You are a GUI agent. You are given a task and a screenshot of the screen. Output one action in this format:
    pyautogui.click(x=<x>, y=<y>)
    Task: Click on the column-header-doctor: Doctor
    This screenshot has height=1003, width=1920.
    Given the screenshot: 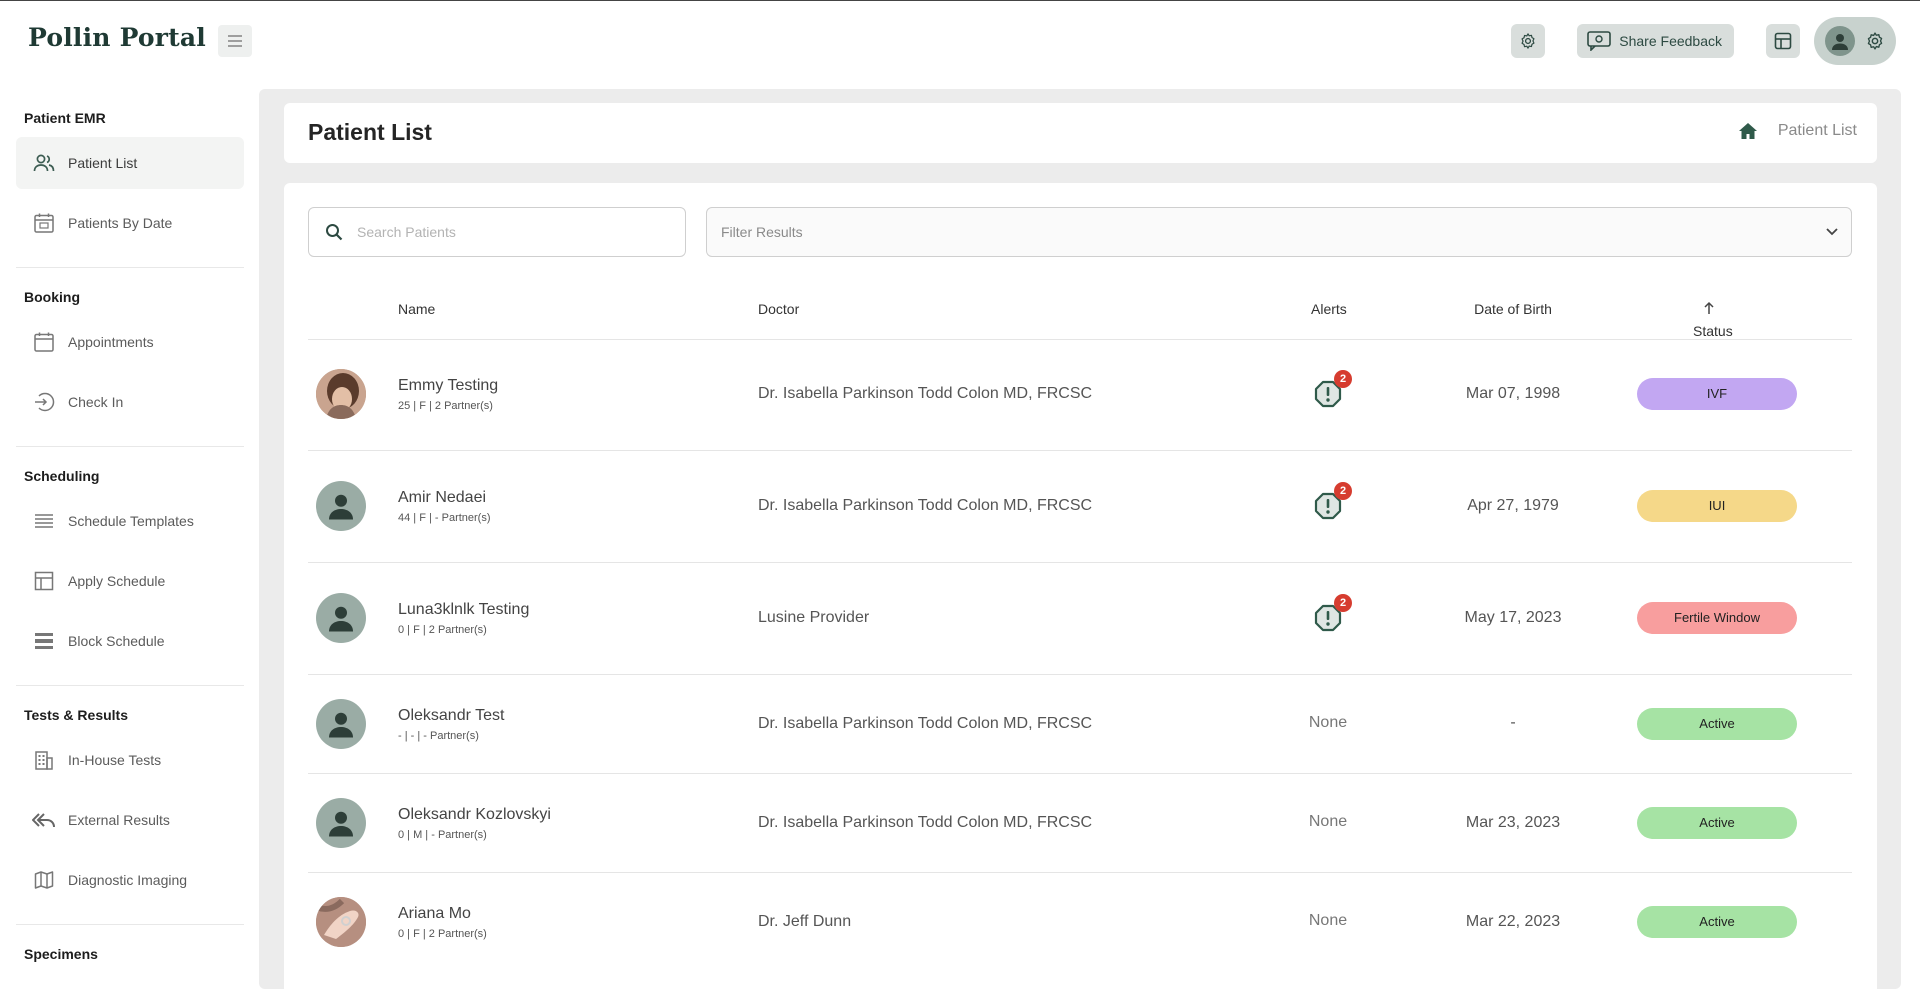 What is the action you would take?
    pyautogui.click(x=778, y=309)
    